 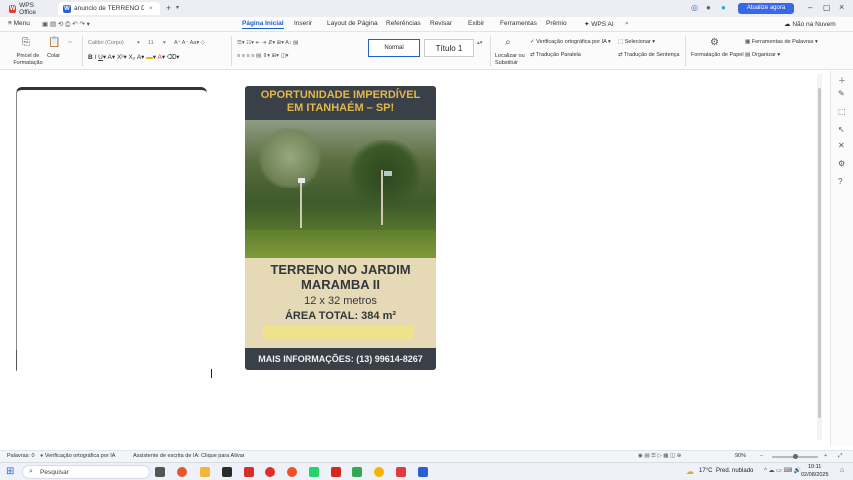 I want to click on wps-logo-icon: W, so click(x=13, y=8).